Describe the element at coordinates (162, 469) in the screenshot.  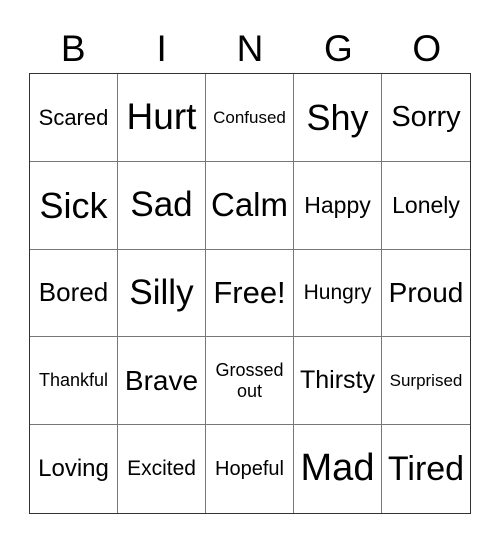
I see `bingo-cell: Excited` at that location.